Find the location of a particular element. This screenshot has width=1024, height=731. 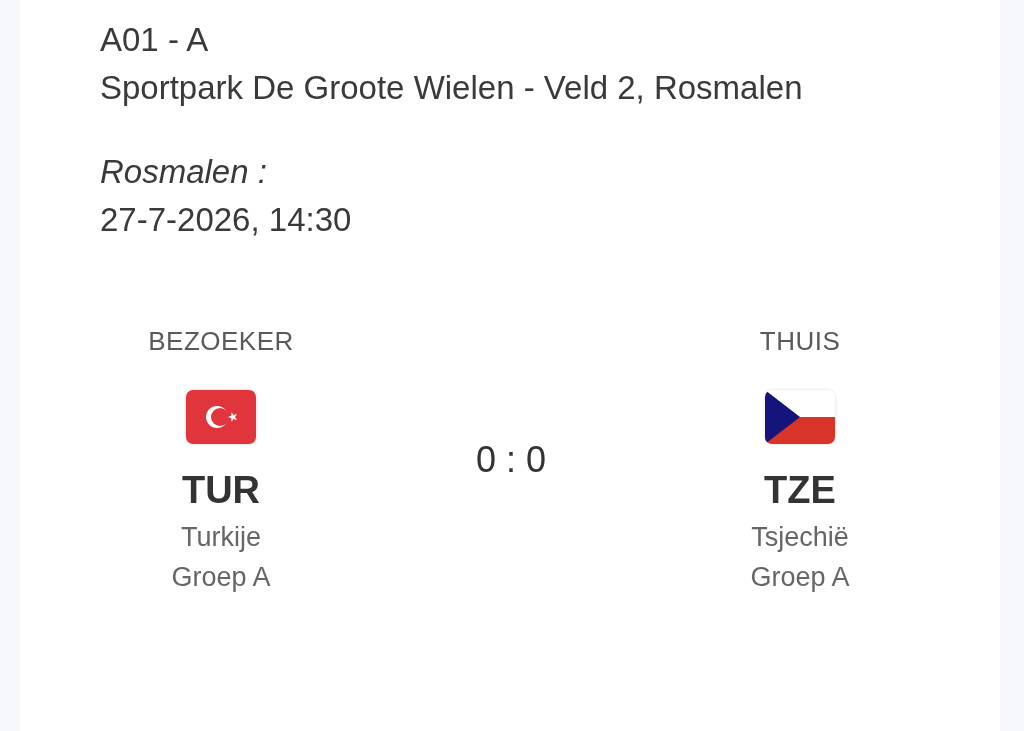

team-role-label: THUIS is located at coordinates (800, 341).